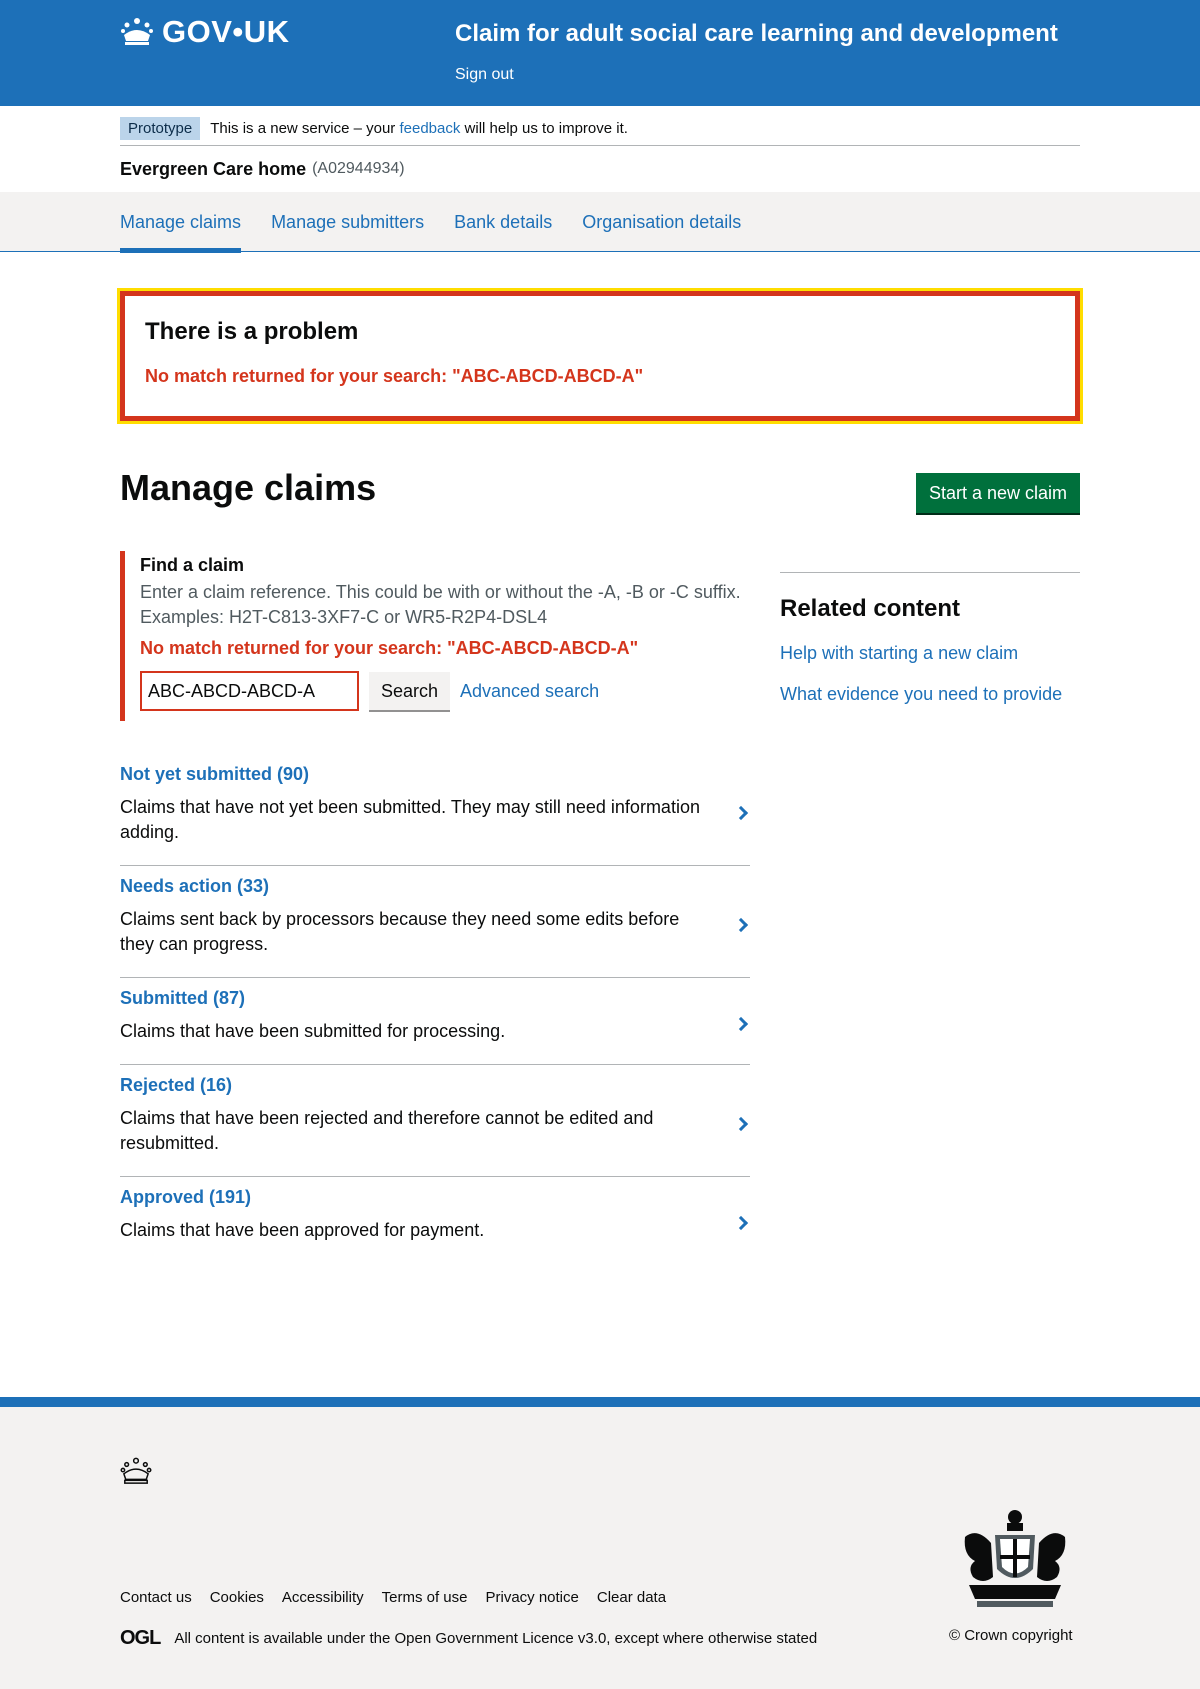 The image size is (1200, 1689). I want to click on error-summary-title: There is a problem, so click(252, 331).